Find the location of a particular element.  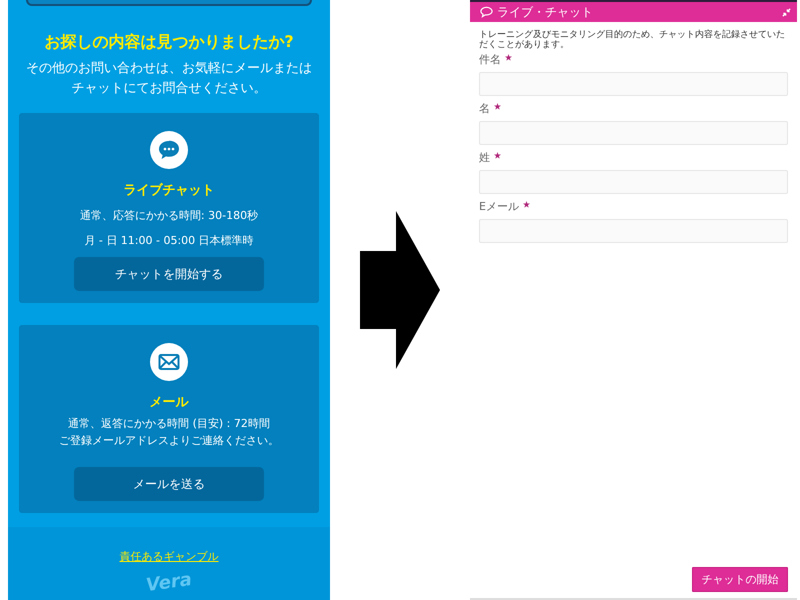

help-heading: お探しの内容は見つかりましたか? is located at coordinates (169, 42).